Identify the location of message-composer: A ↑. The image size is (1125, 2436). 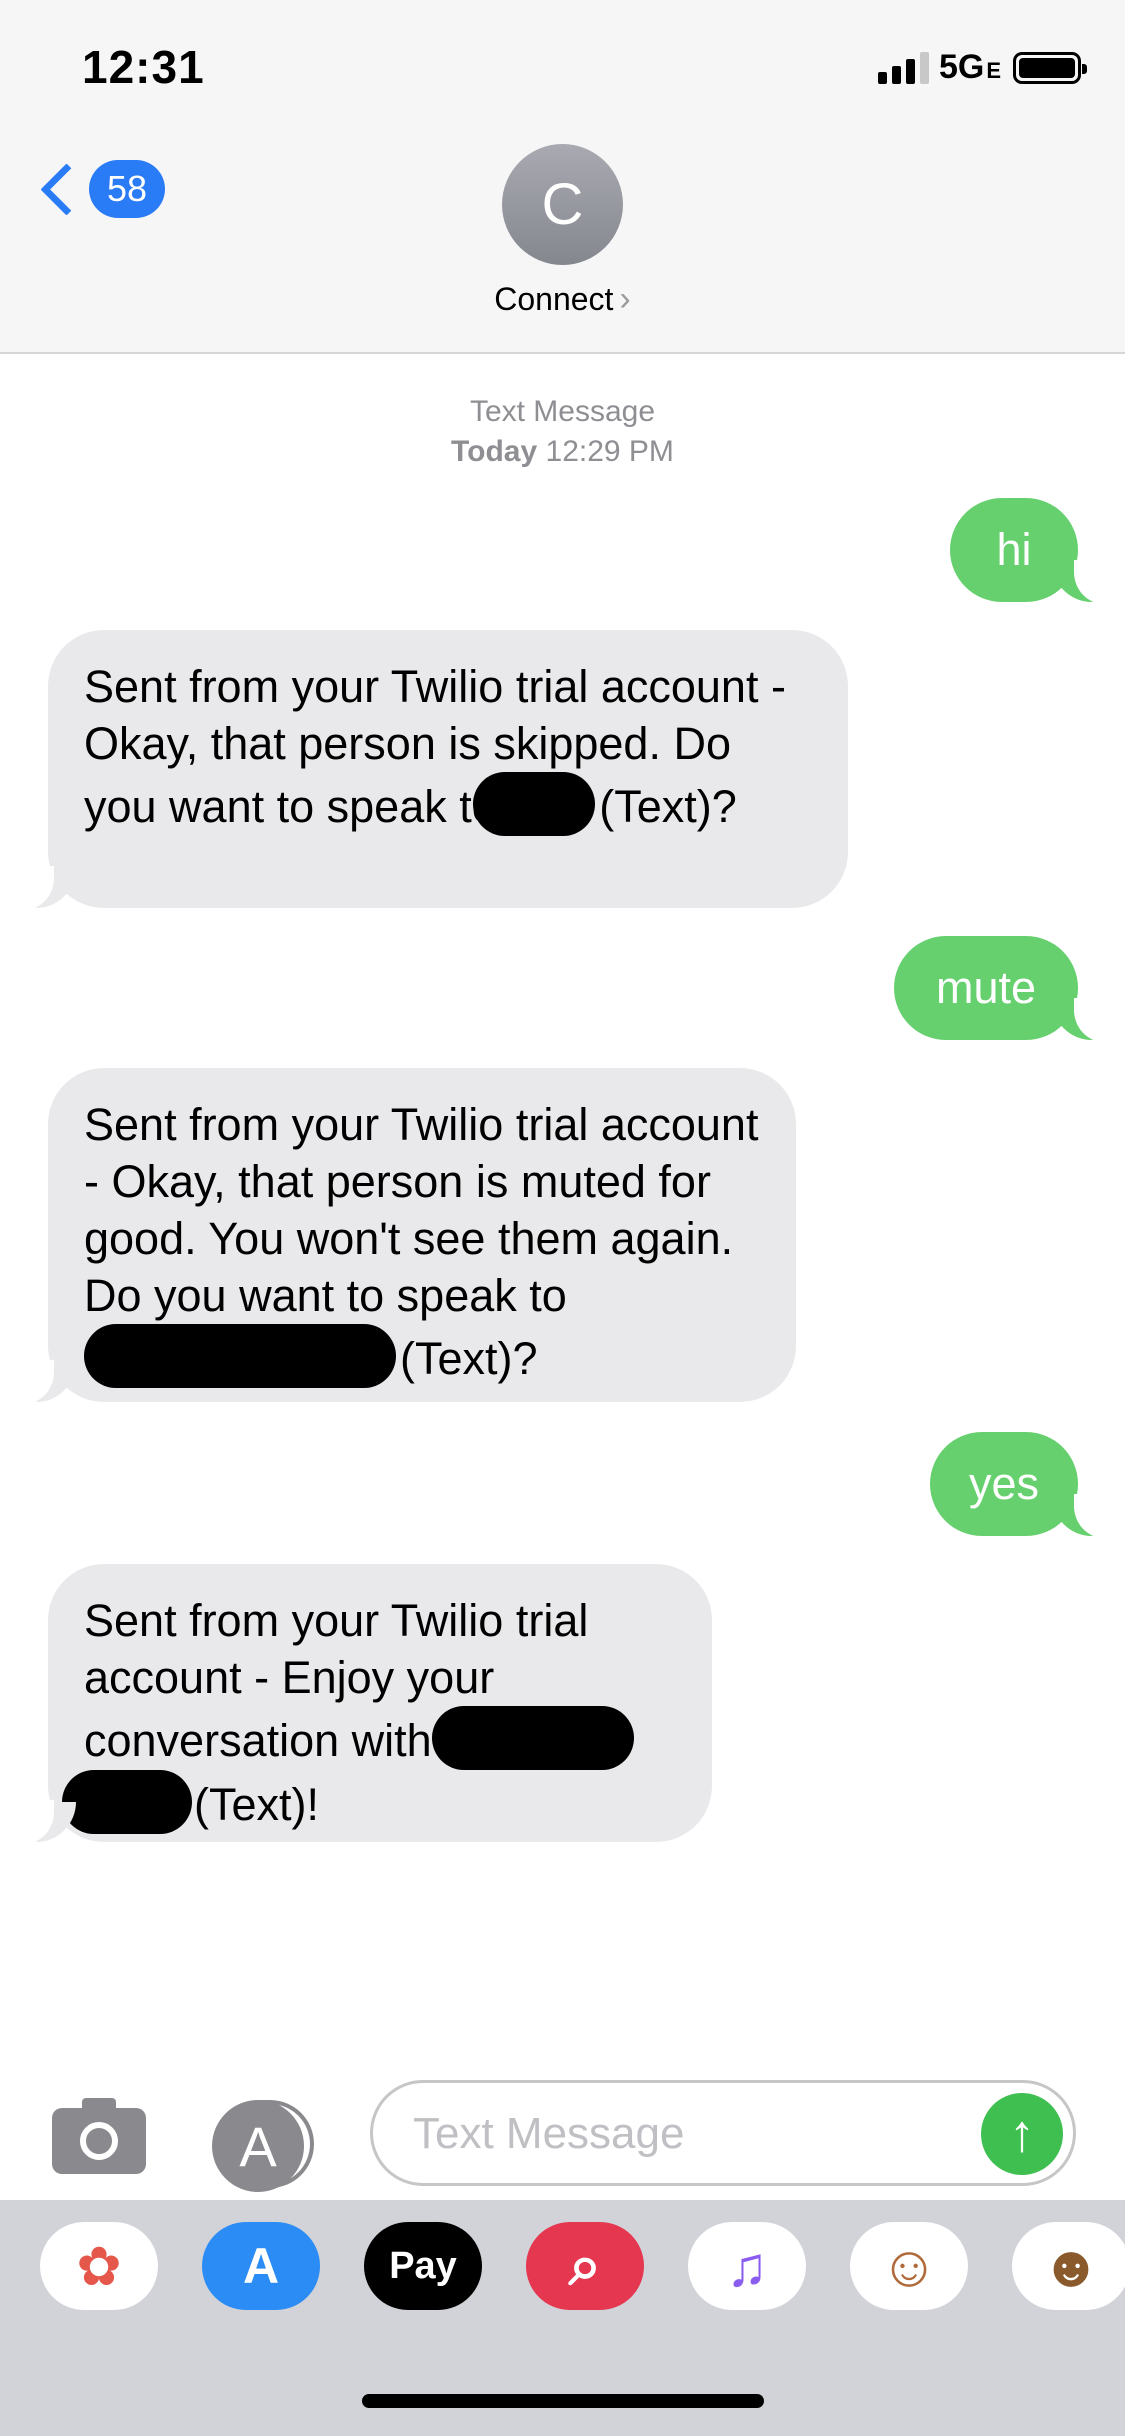
(562, 2140).